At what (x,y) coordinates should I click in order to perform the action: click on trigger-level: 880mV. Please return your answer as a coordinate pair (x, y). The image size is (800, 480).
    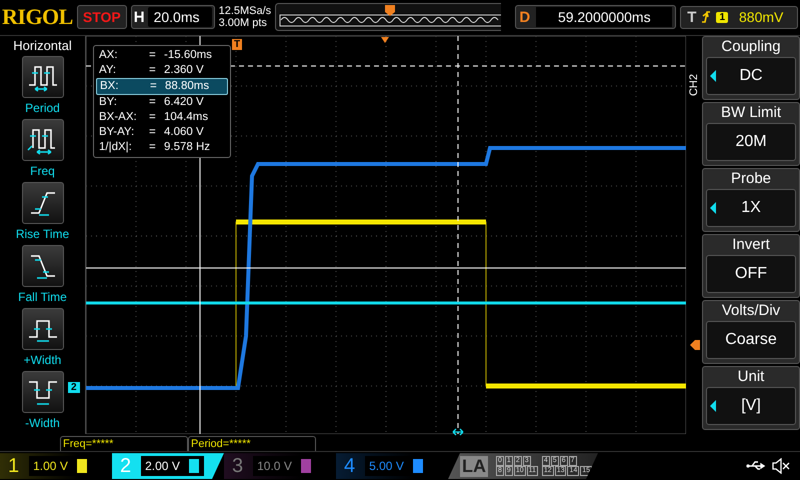
    Looking at the image, I should click on (761, 17).